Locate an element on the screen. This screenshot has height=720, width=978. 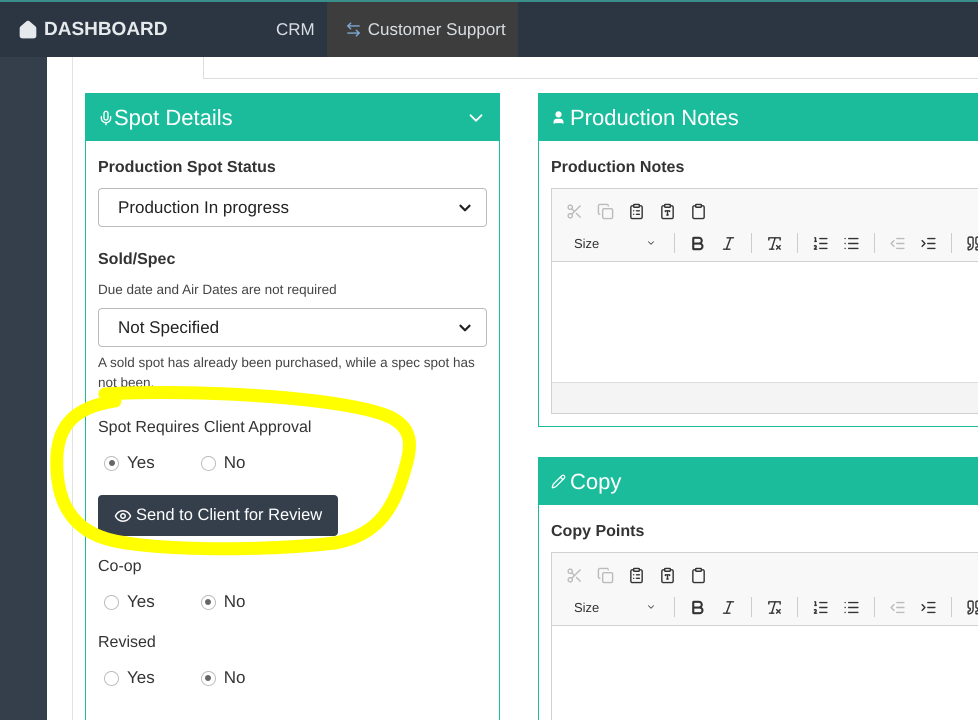
field-label: Revised is located at coordinates (127, 643).